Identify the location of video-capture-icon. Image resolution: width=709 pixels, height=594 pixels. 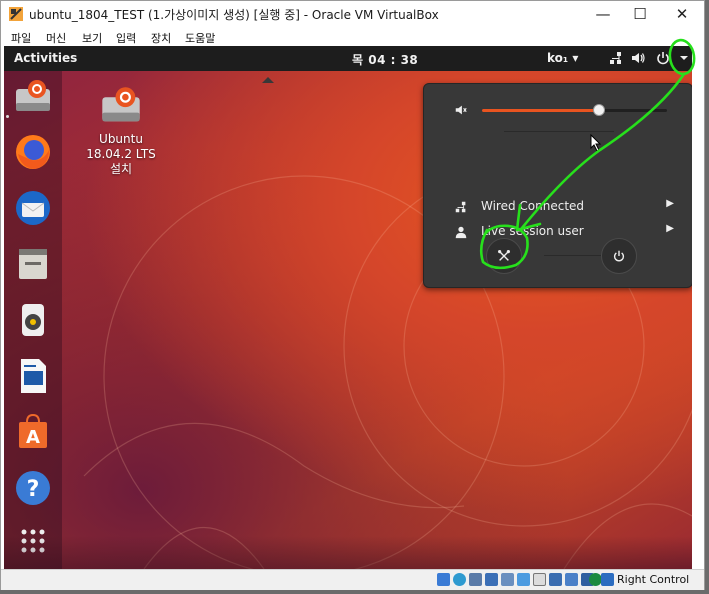
(555, 579).